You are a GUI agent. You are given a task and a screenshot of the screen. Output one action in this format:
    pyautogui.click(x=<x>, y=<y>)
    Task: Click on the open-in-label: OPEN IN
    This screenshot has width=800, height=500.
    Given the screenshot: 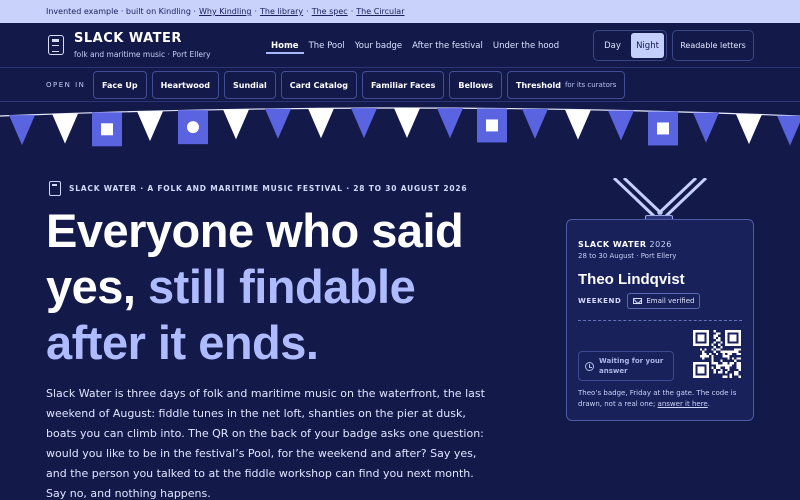 What is the action you would take?
    pyautogui.click(x=66, y=85)
    